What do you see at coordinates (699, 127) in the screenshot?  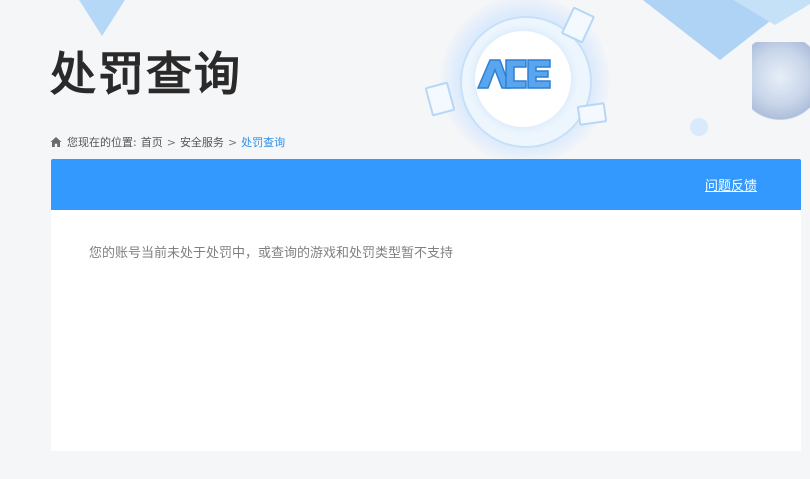 I see `decor-dot` at bounding box center [699, 127].